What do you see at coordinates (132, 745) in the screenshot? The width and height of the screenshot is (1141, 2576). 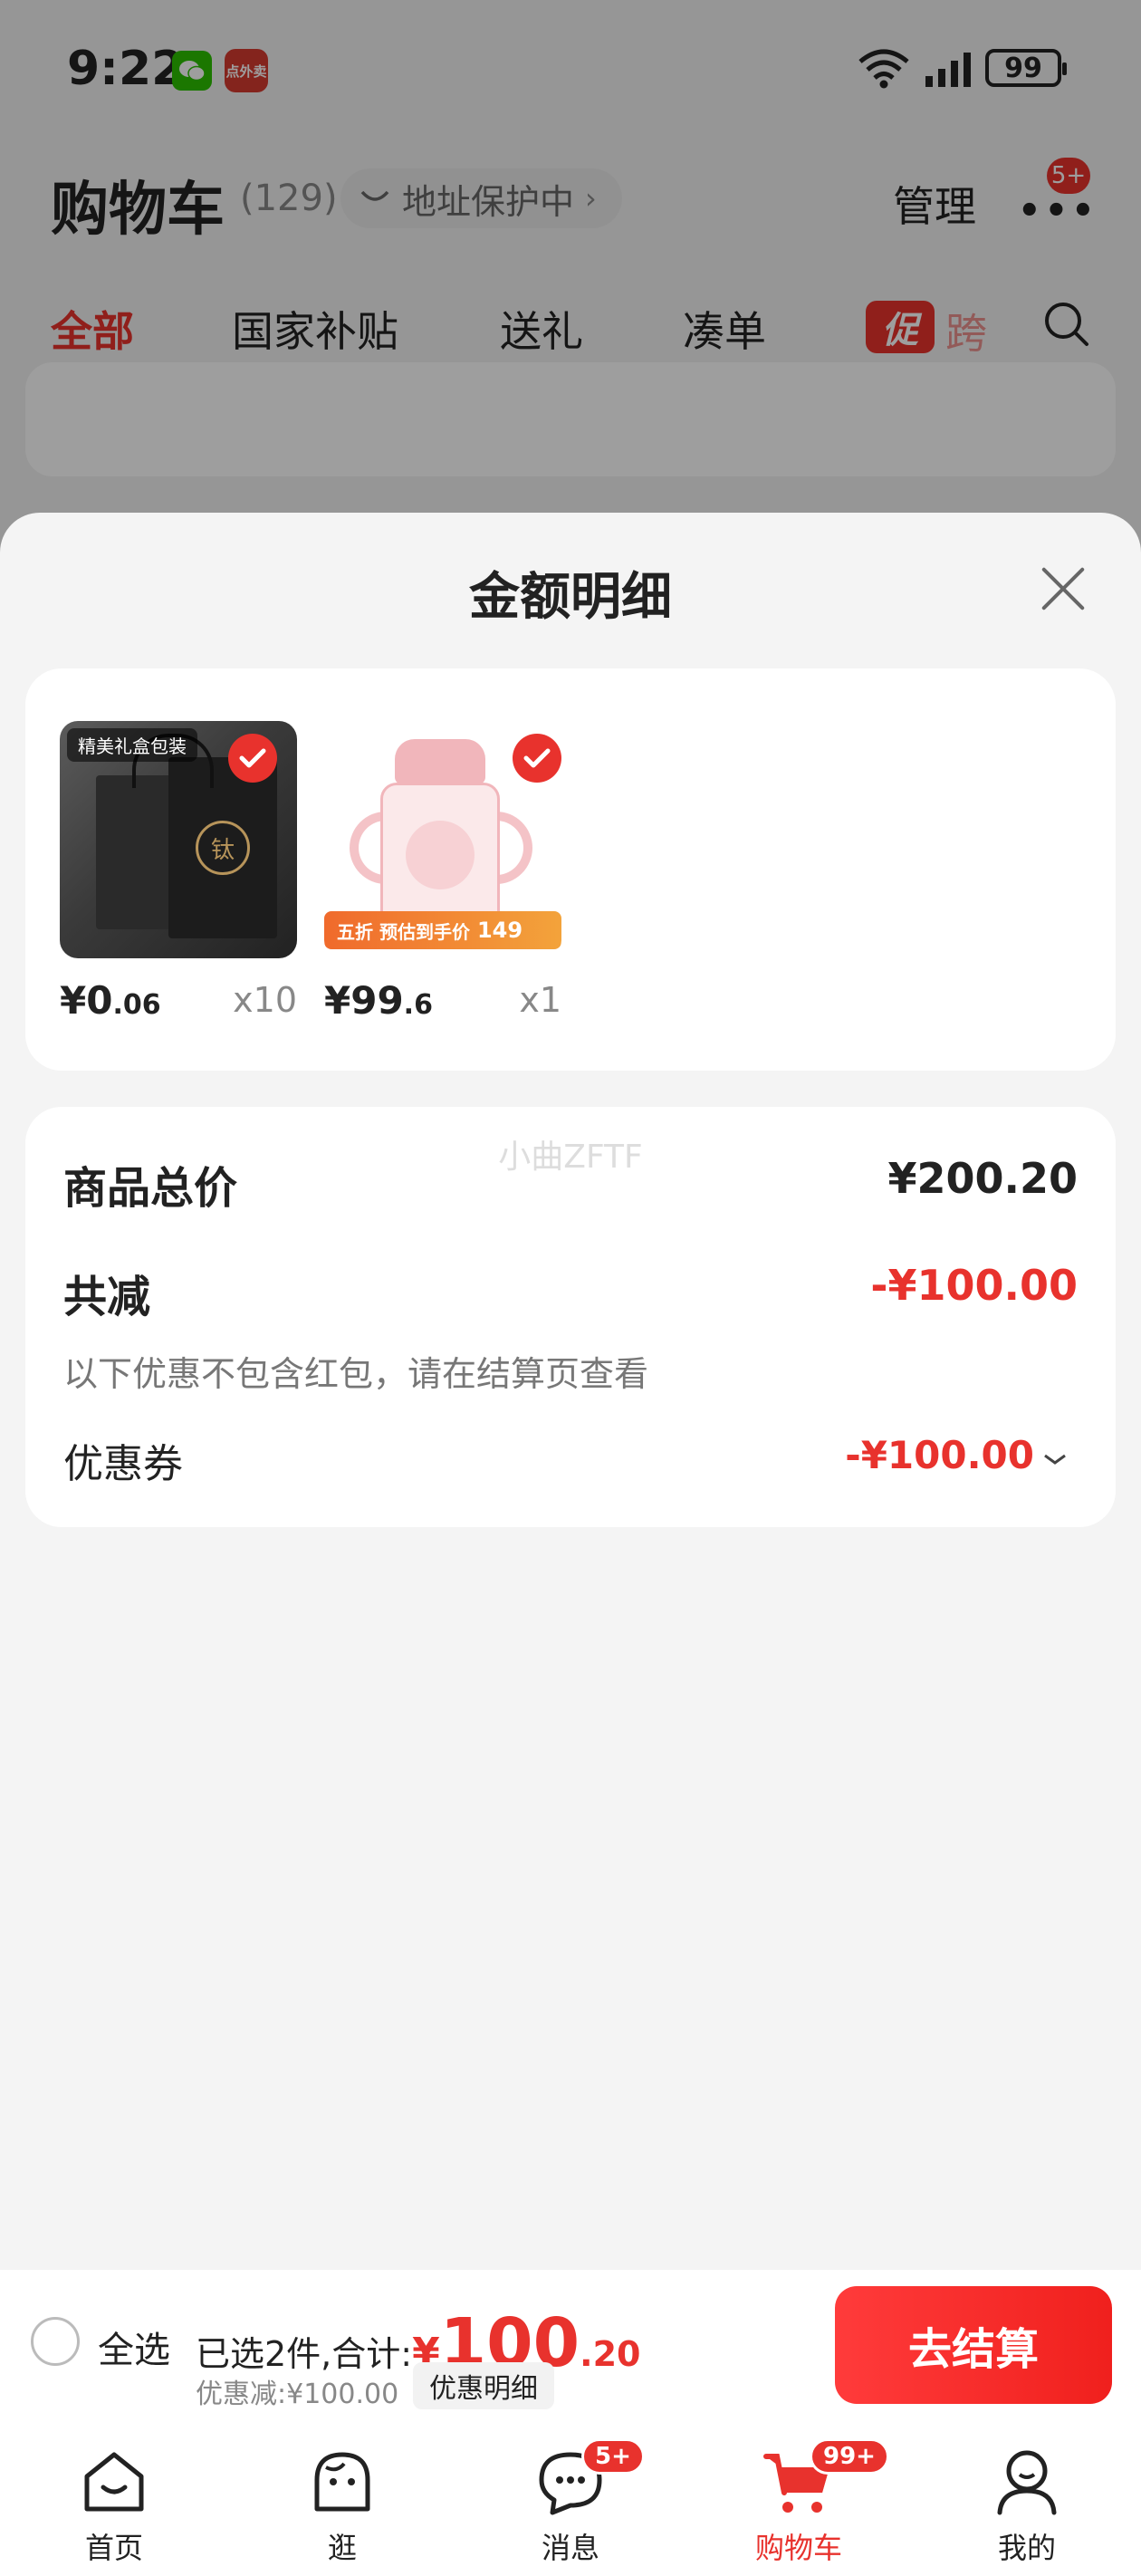 I see `gift-packaging-label: 精美礼盒包装` at bounding box center [132, 745].